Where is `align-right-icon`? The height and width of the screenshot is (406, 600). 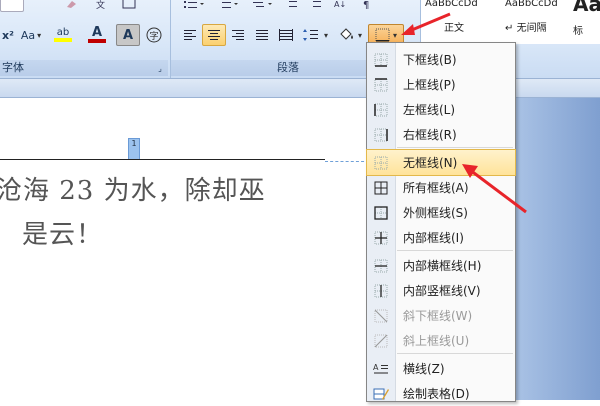 align-right-icon is located at coordinates (238, 35).